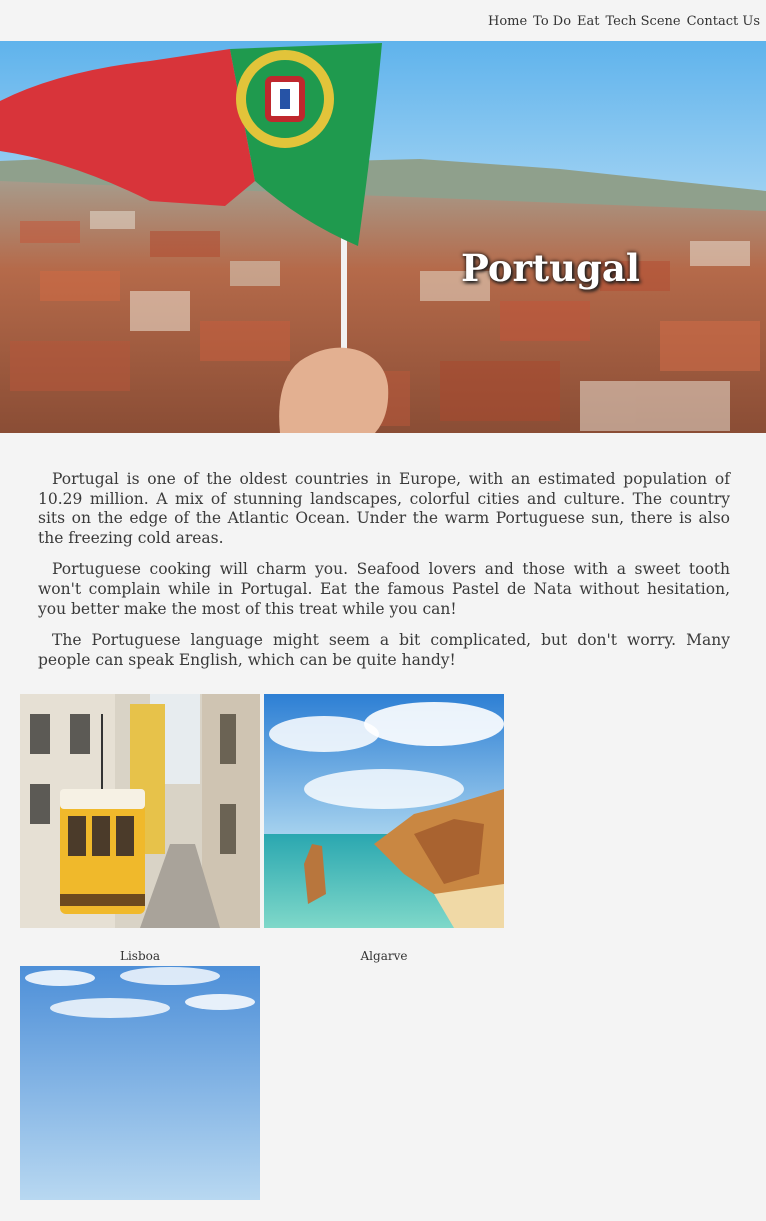 Image resolution: width=766 pixels, height=1221 pixels. What do you see at coordinates (140, 956) in the screenshot?
I see `lisboa-caption: Lisboa` at bounding box center [140, 956].